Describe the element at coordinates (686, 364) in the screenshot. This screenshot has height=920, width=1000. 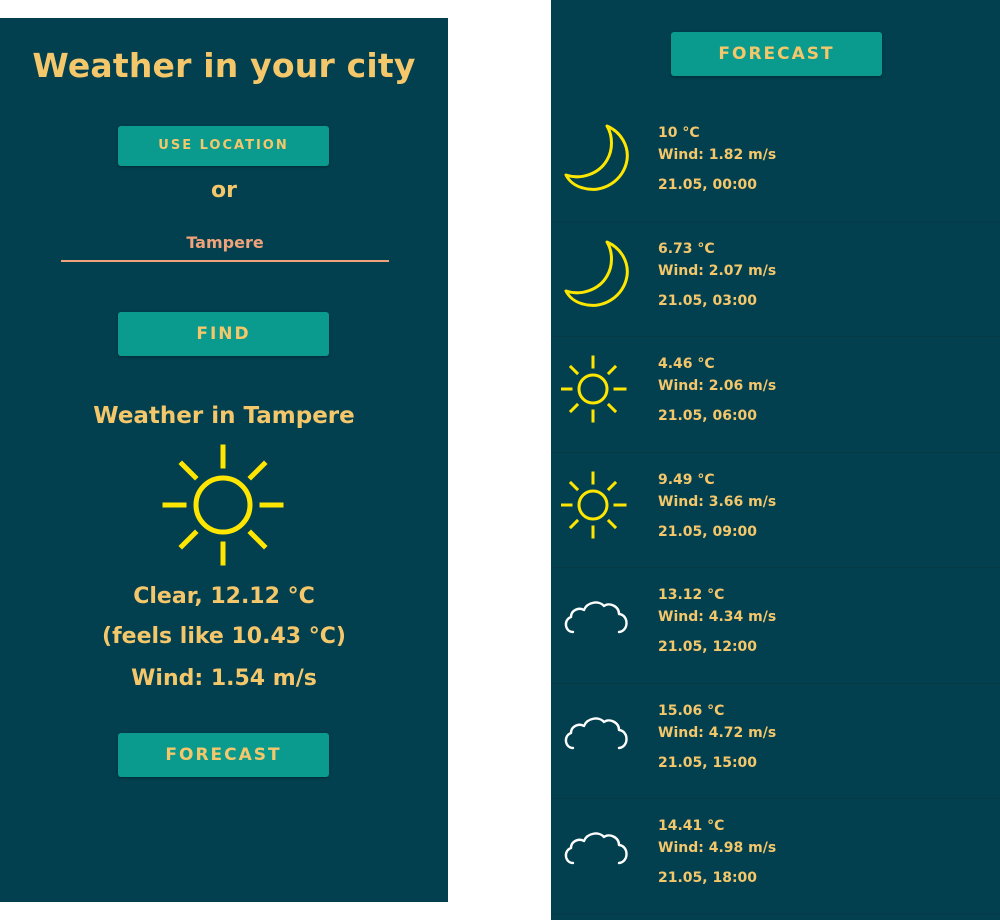
I see `forecast-temperature: 4.46 °C` at that location.